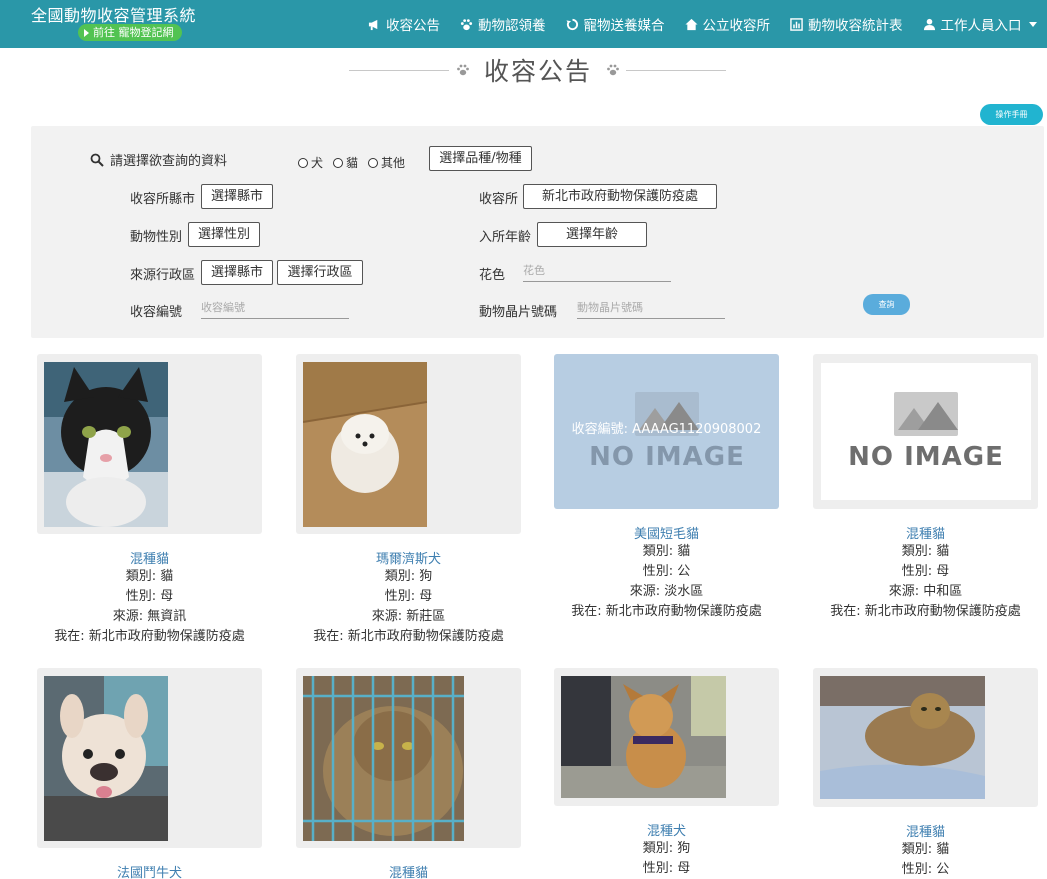  I want to click on page-title: 收容公告, so click(538, 71).